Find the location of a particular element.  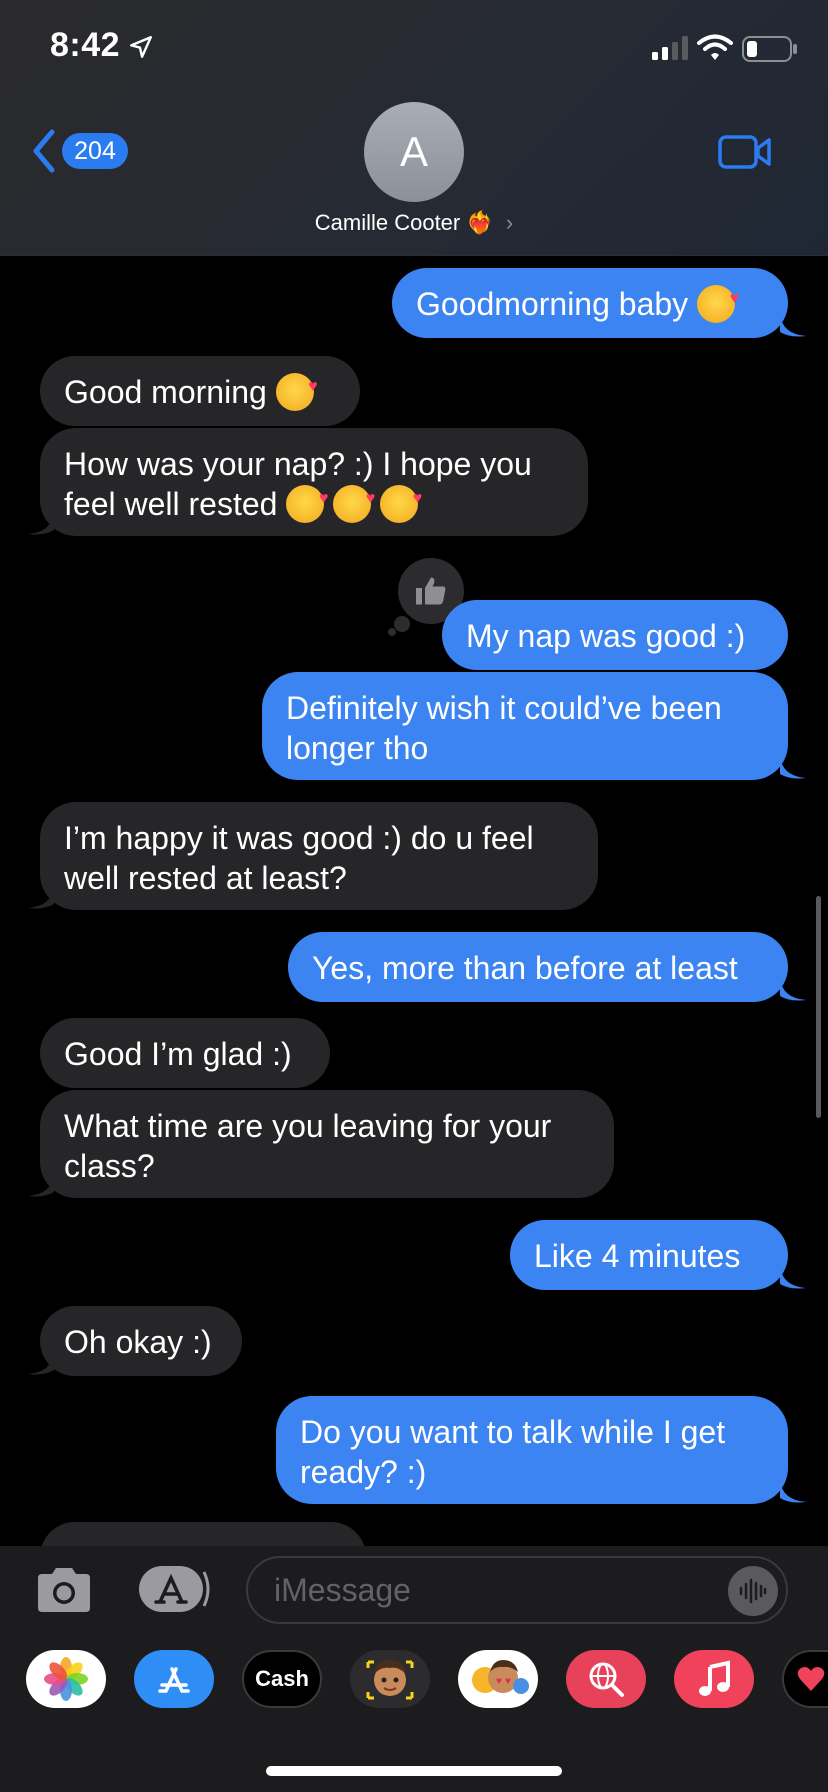

app-store-button is located at coordinates (174, 1679).